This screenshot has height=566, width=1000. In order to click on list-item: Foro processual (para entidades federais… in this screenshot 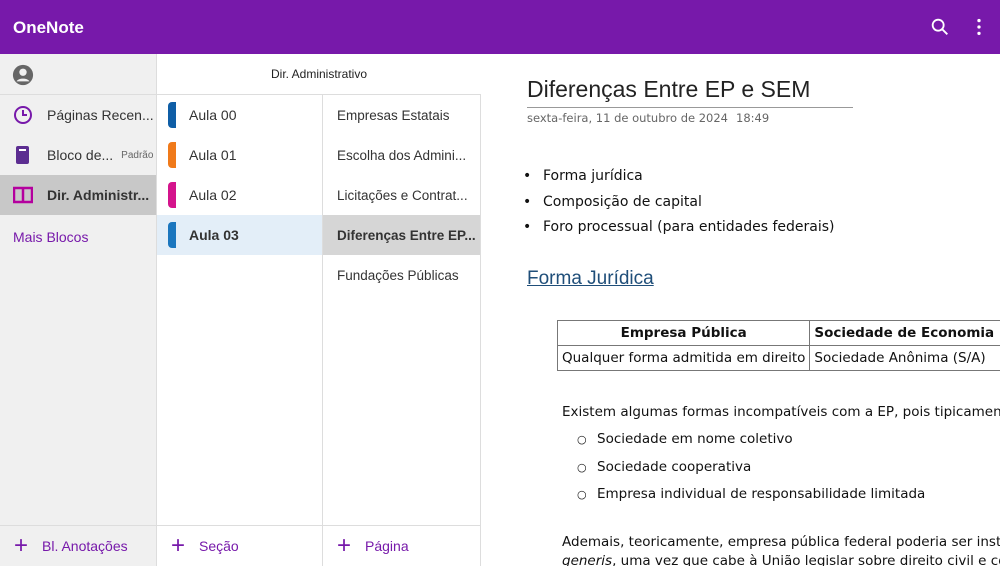, I will do `click(688, 228)`.